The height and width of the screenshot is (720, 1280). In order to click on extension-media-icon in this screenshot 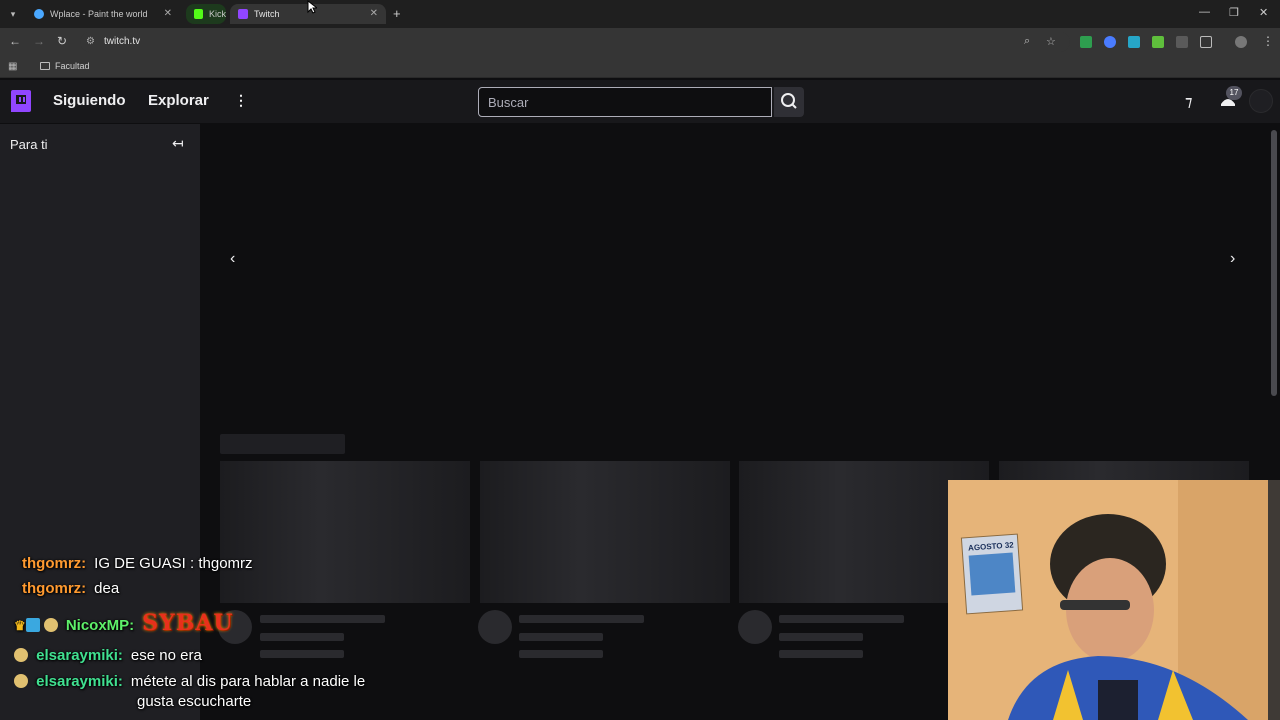, I will do `click(1182, 42)`.